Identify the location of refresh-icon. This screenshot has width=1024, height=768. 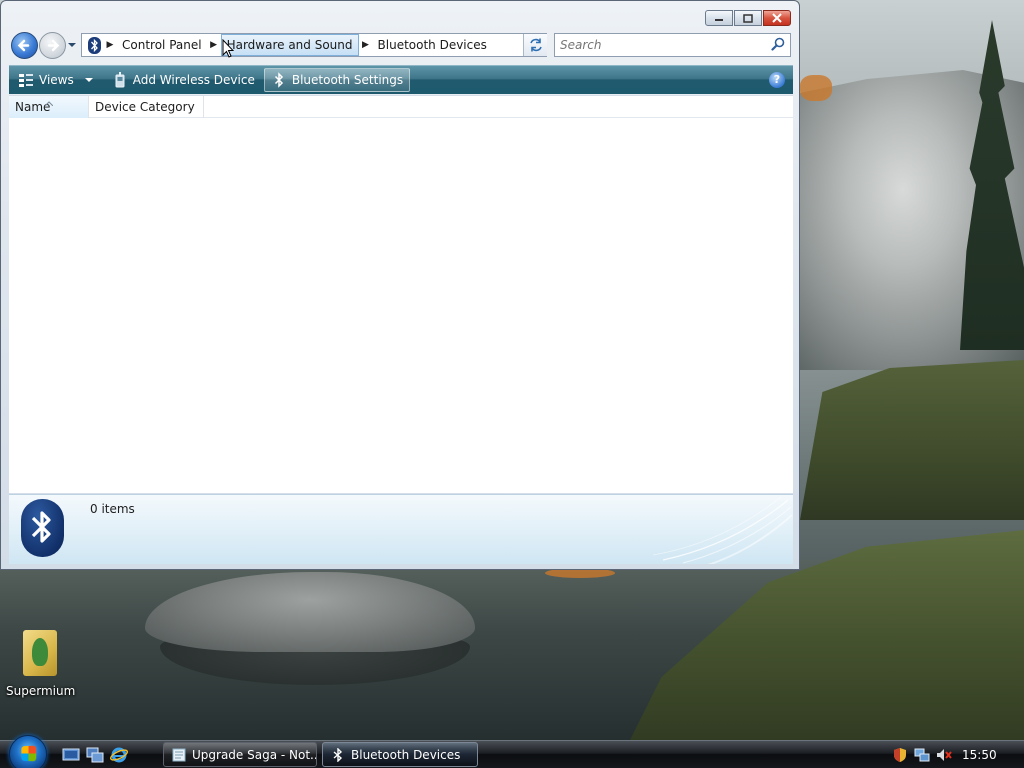
(535, 45).